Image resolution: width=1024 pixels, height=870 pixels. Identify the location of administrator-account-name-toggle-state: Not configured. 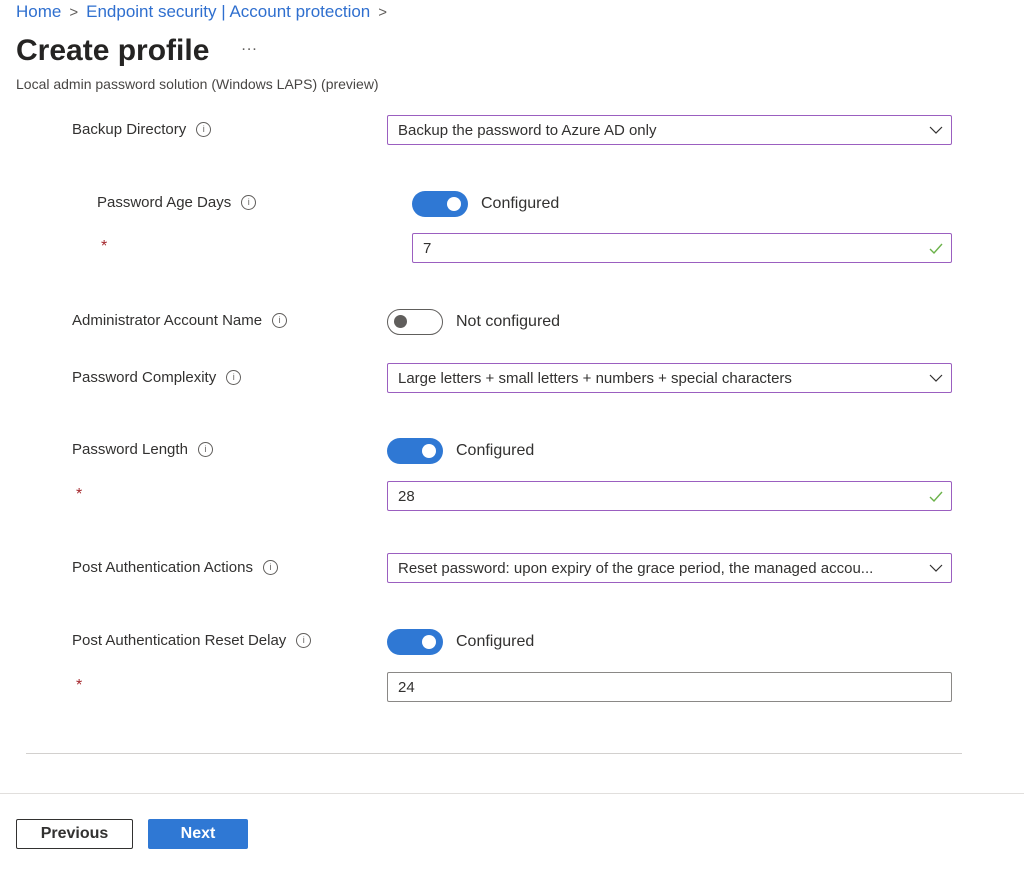
(508, 321).